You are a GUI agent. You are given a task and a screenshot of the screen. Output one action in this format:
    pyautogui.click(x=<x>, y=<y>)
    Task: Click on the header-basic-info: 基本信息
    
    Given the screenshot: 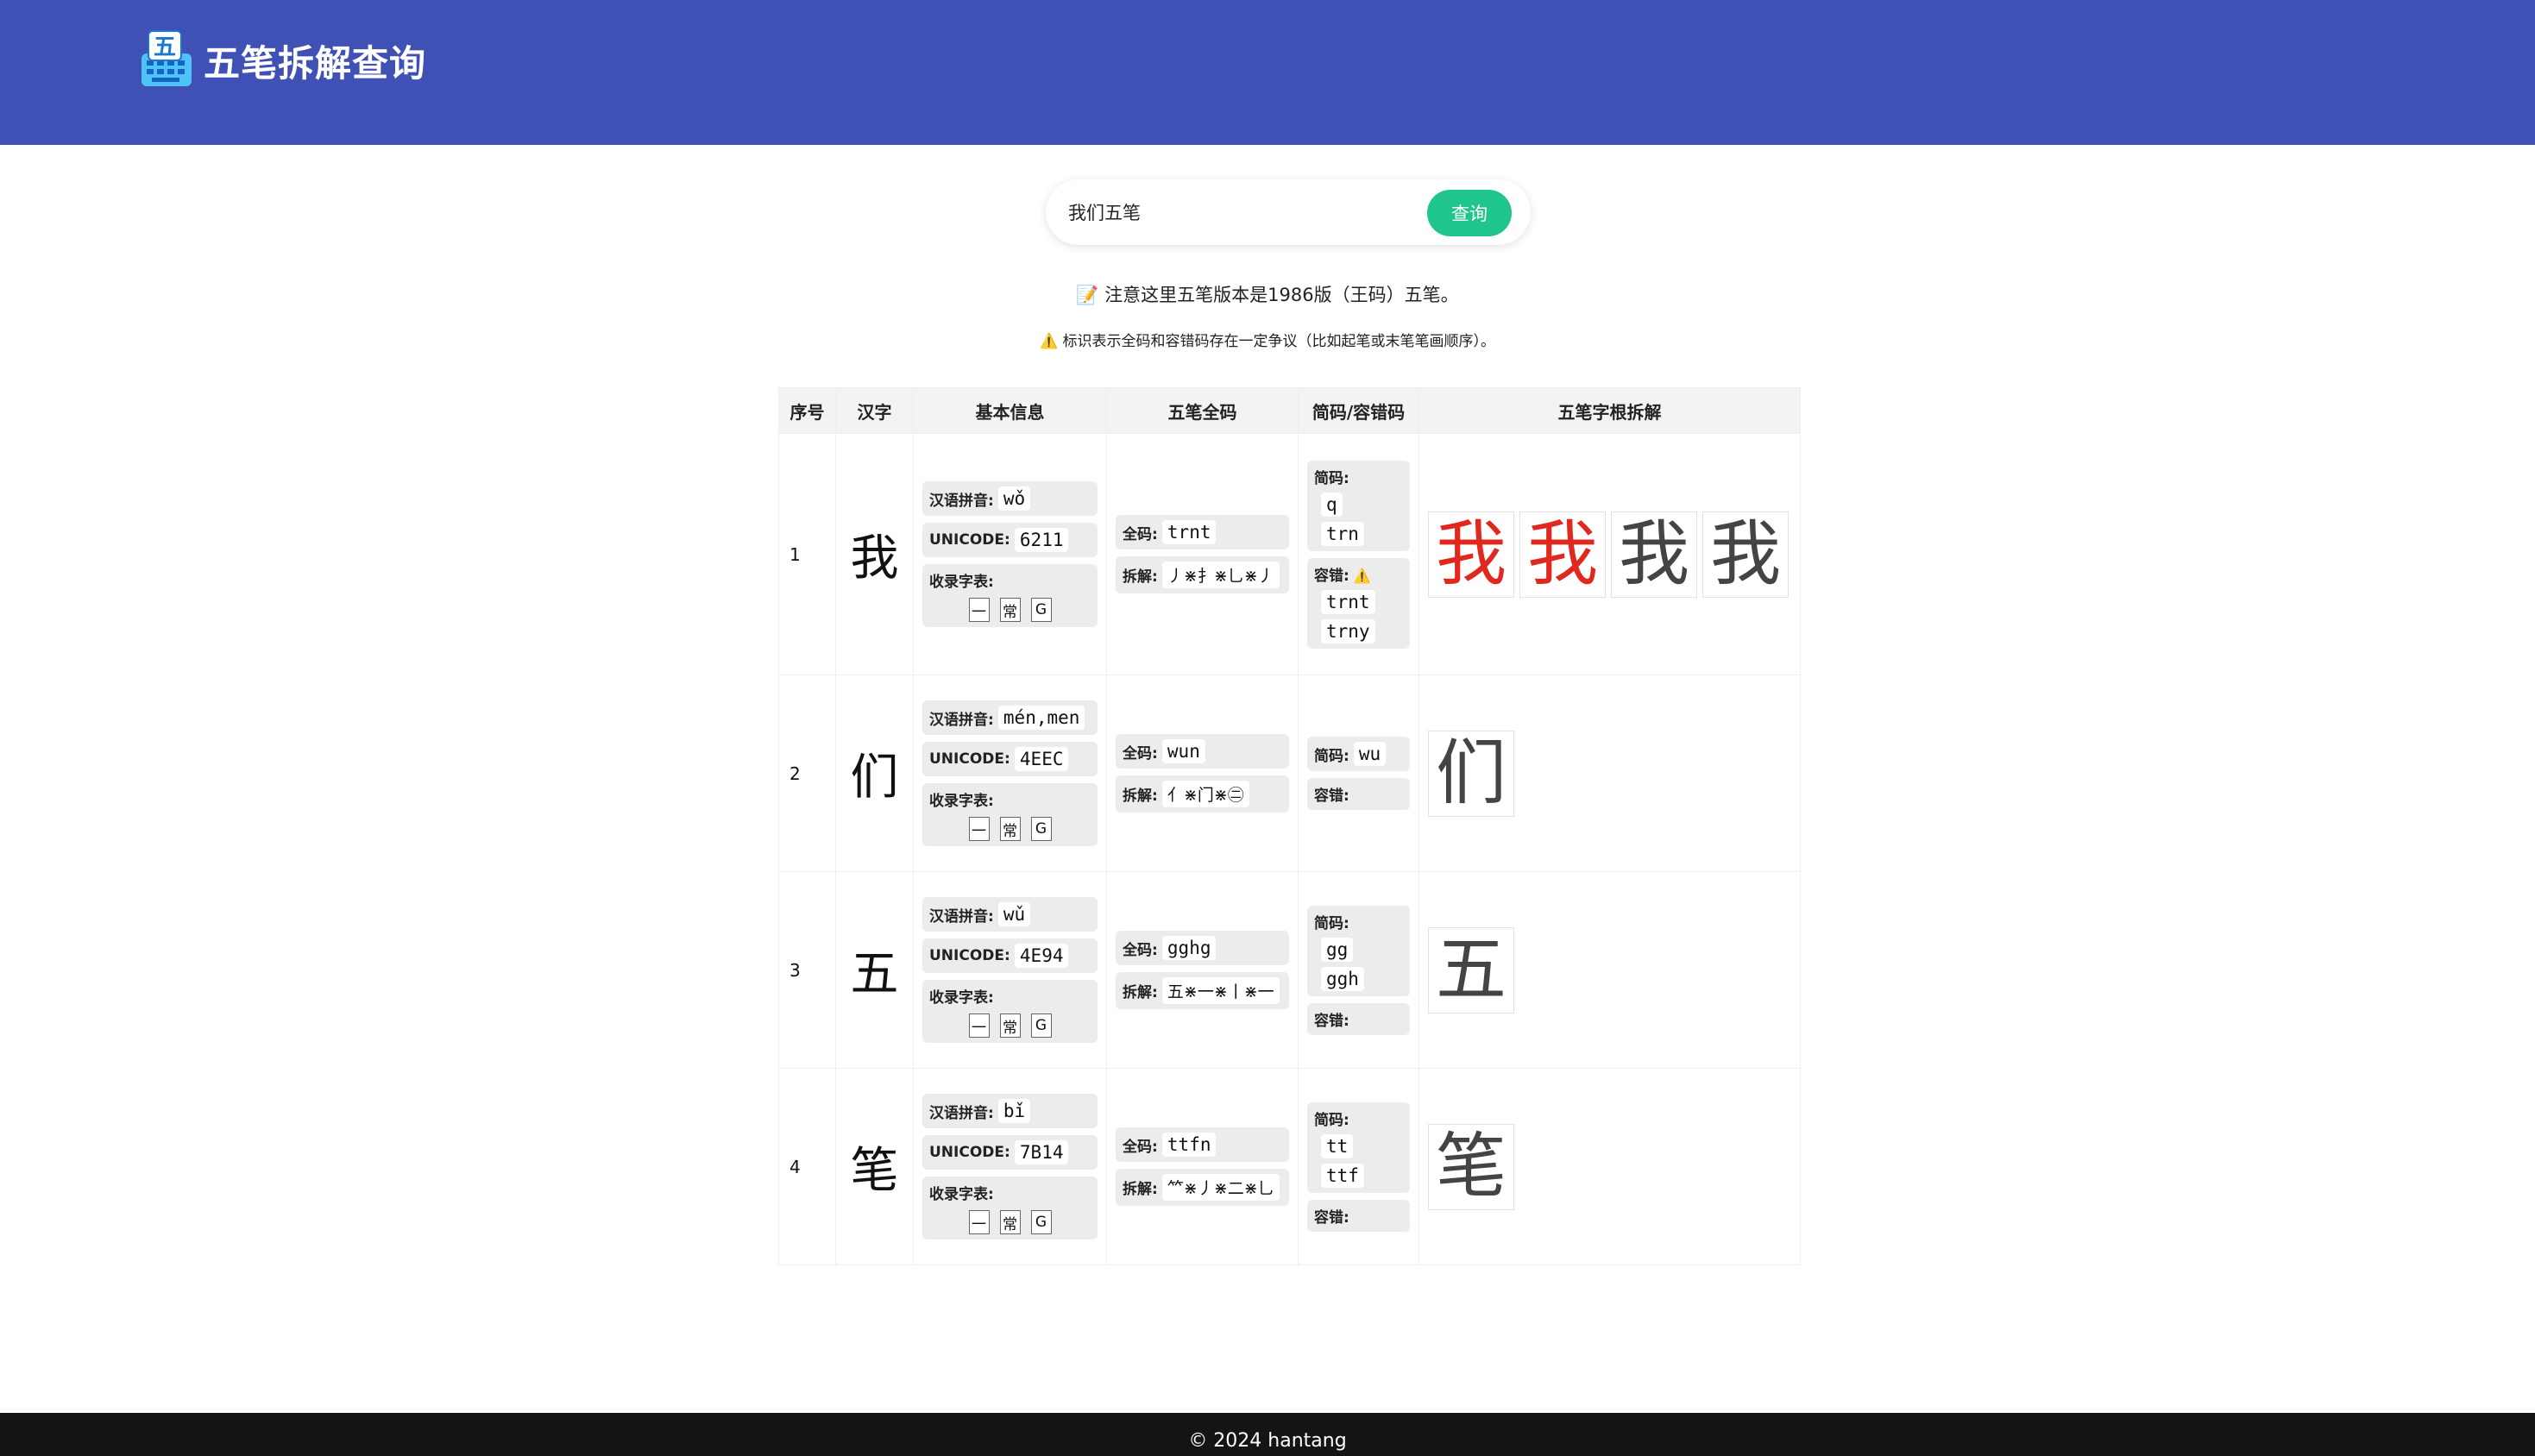 What is the action you would take?
    pyautogui.click(x=1010, y=411)
    